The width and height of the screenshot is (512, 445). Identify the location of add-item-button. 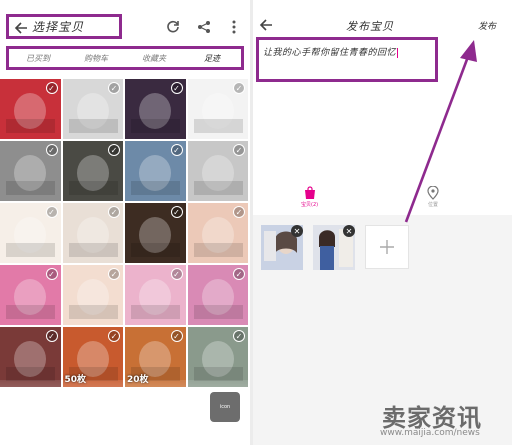
(387, 247).